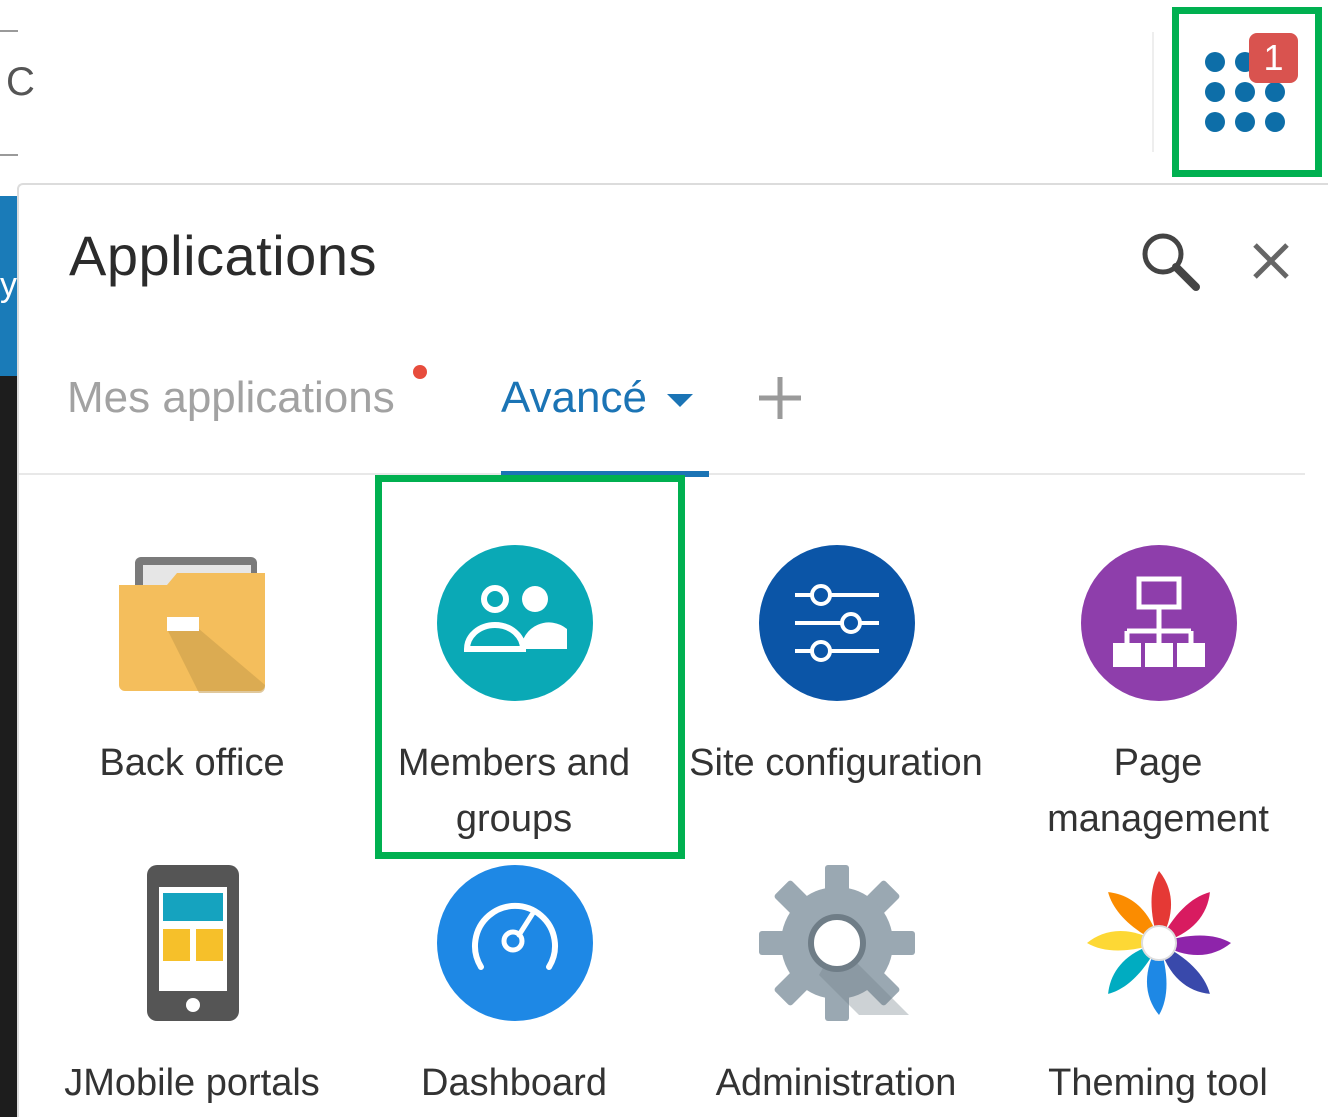 The width and height of the screenshot is (1328, 1117). Describe the element at coordinates (836, 763) in the screenshot. I see `app-label: Site configuration` at that location.